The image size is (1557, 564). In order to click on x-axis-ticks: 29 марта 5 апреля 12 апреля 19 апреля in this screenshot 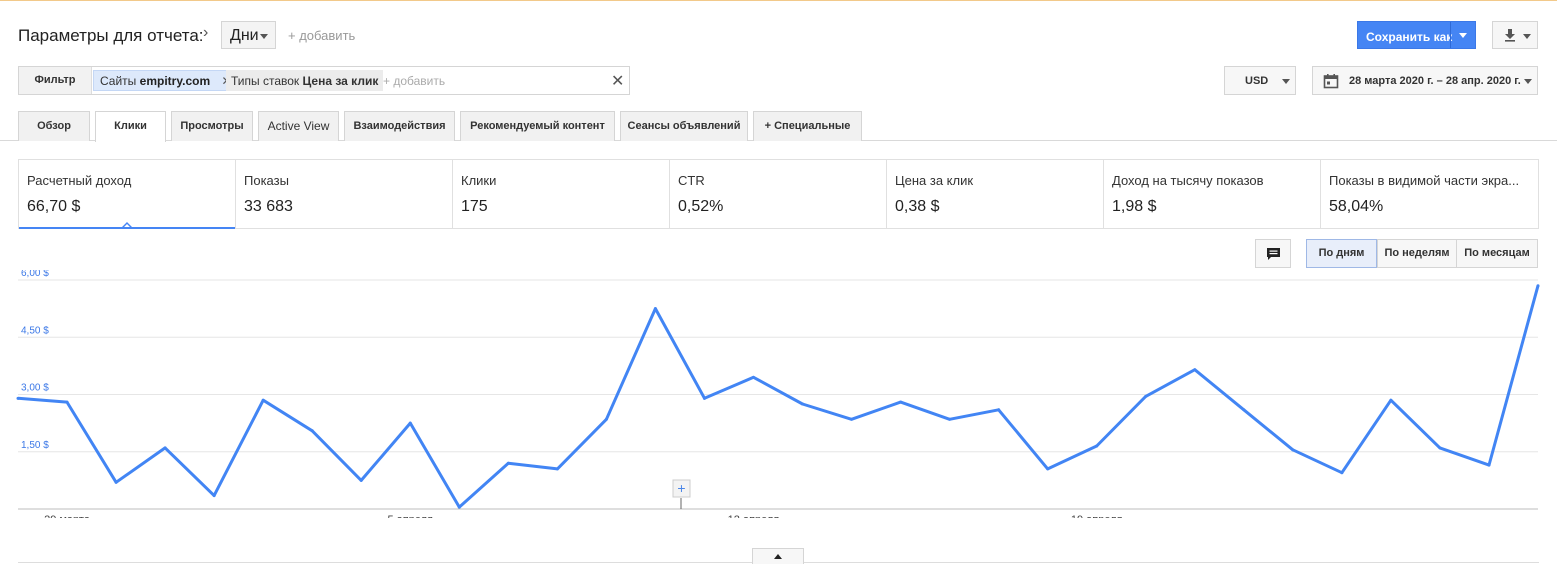, I will do `click(583, 516)`.